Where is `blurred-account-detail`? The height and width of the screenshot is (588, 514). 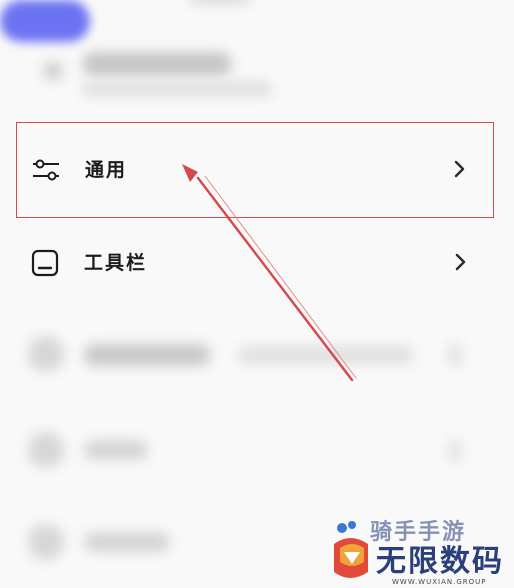
blurred-account-detail is located at coordinates (177, 89).